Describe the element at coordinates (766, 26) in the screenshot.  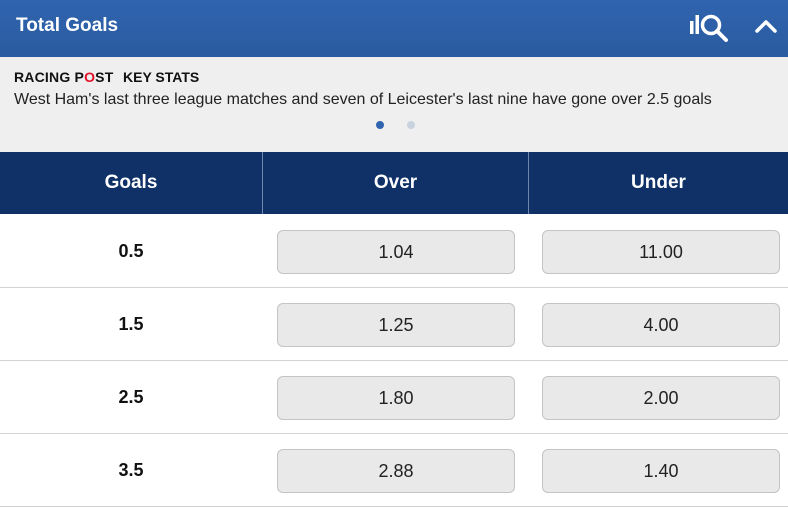
I see `chevron-up-icon` at that location.